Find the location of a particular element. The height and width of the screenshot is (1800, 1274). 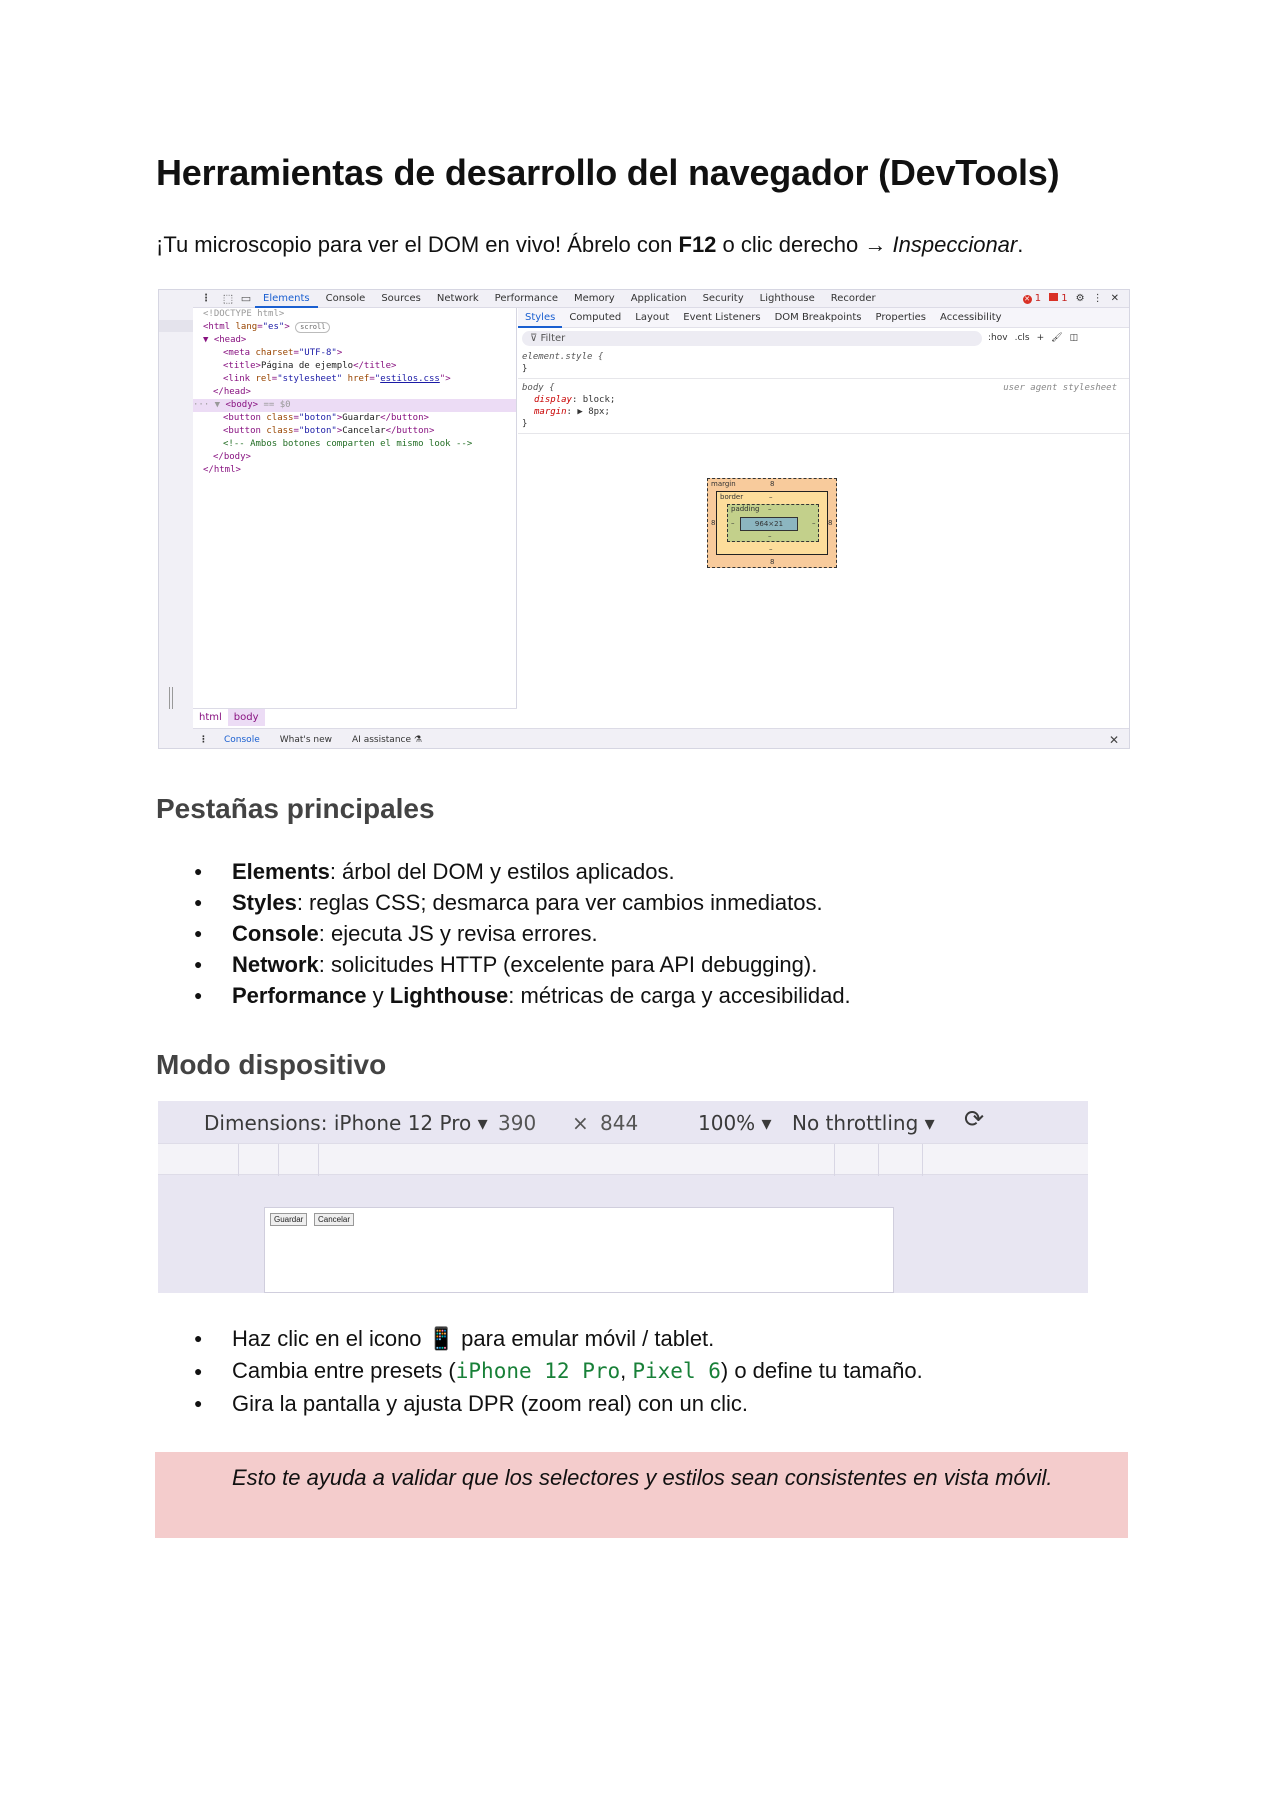

decl-display: display: block; is located at coordinates (823, 400).